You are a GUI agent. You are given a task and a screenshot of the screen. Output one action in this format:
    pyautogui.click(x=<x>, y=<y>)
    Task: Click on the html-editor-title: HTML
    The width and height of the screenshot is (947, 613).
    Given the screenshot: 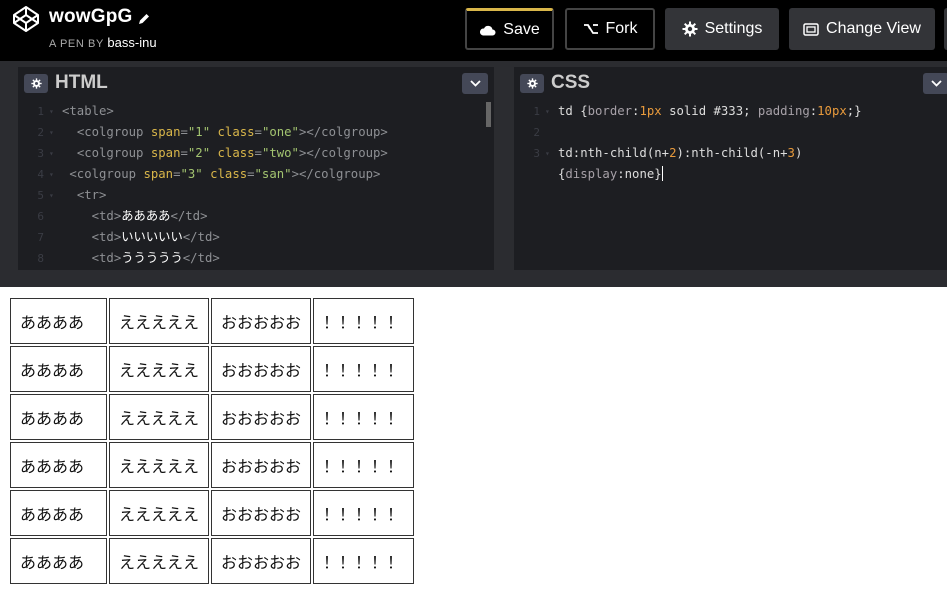 What is the action you would take?
    pyautogui.click(x=81, y=82)
    